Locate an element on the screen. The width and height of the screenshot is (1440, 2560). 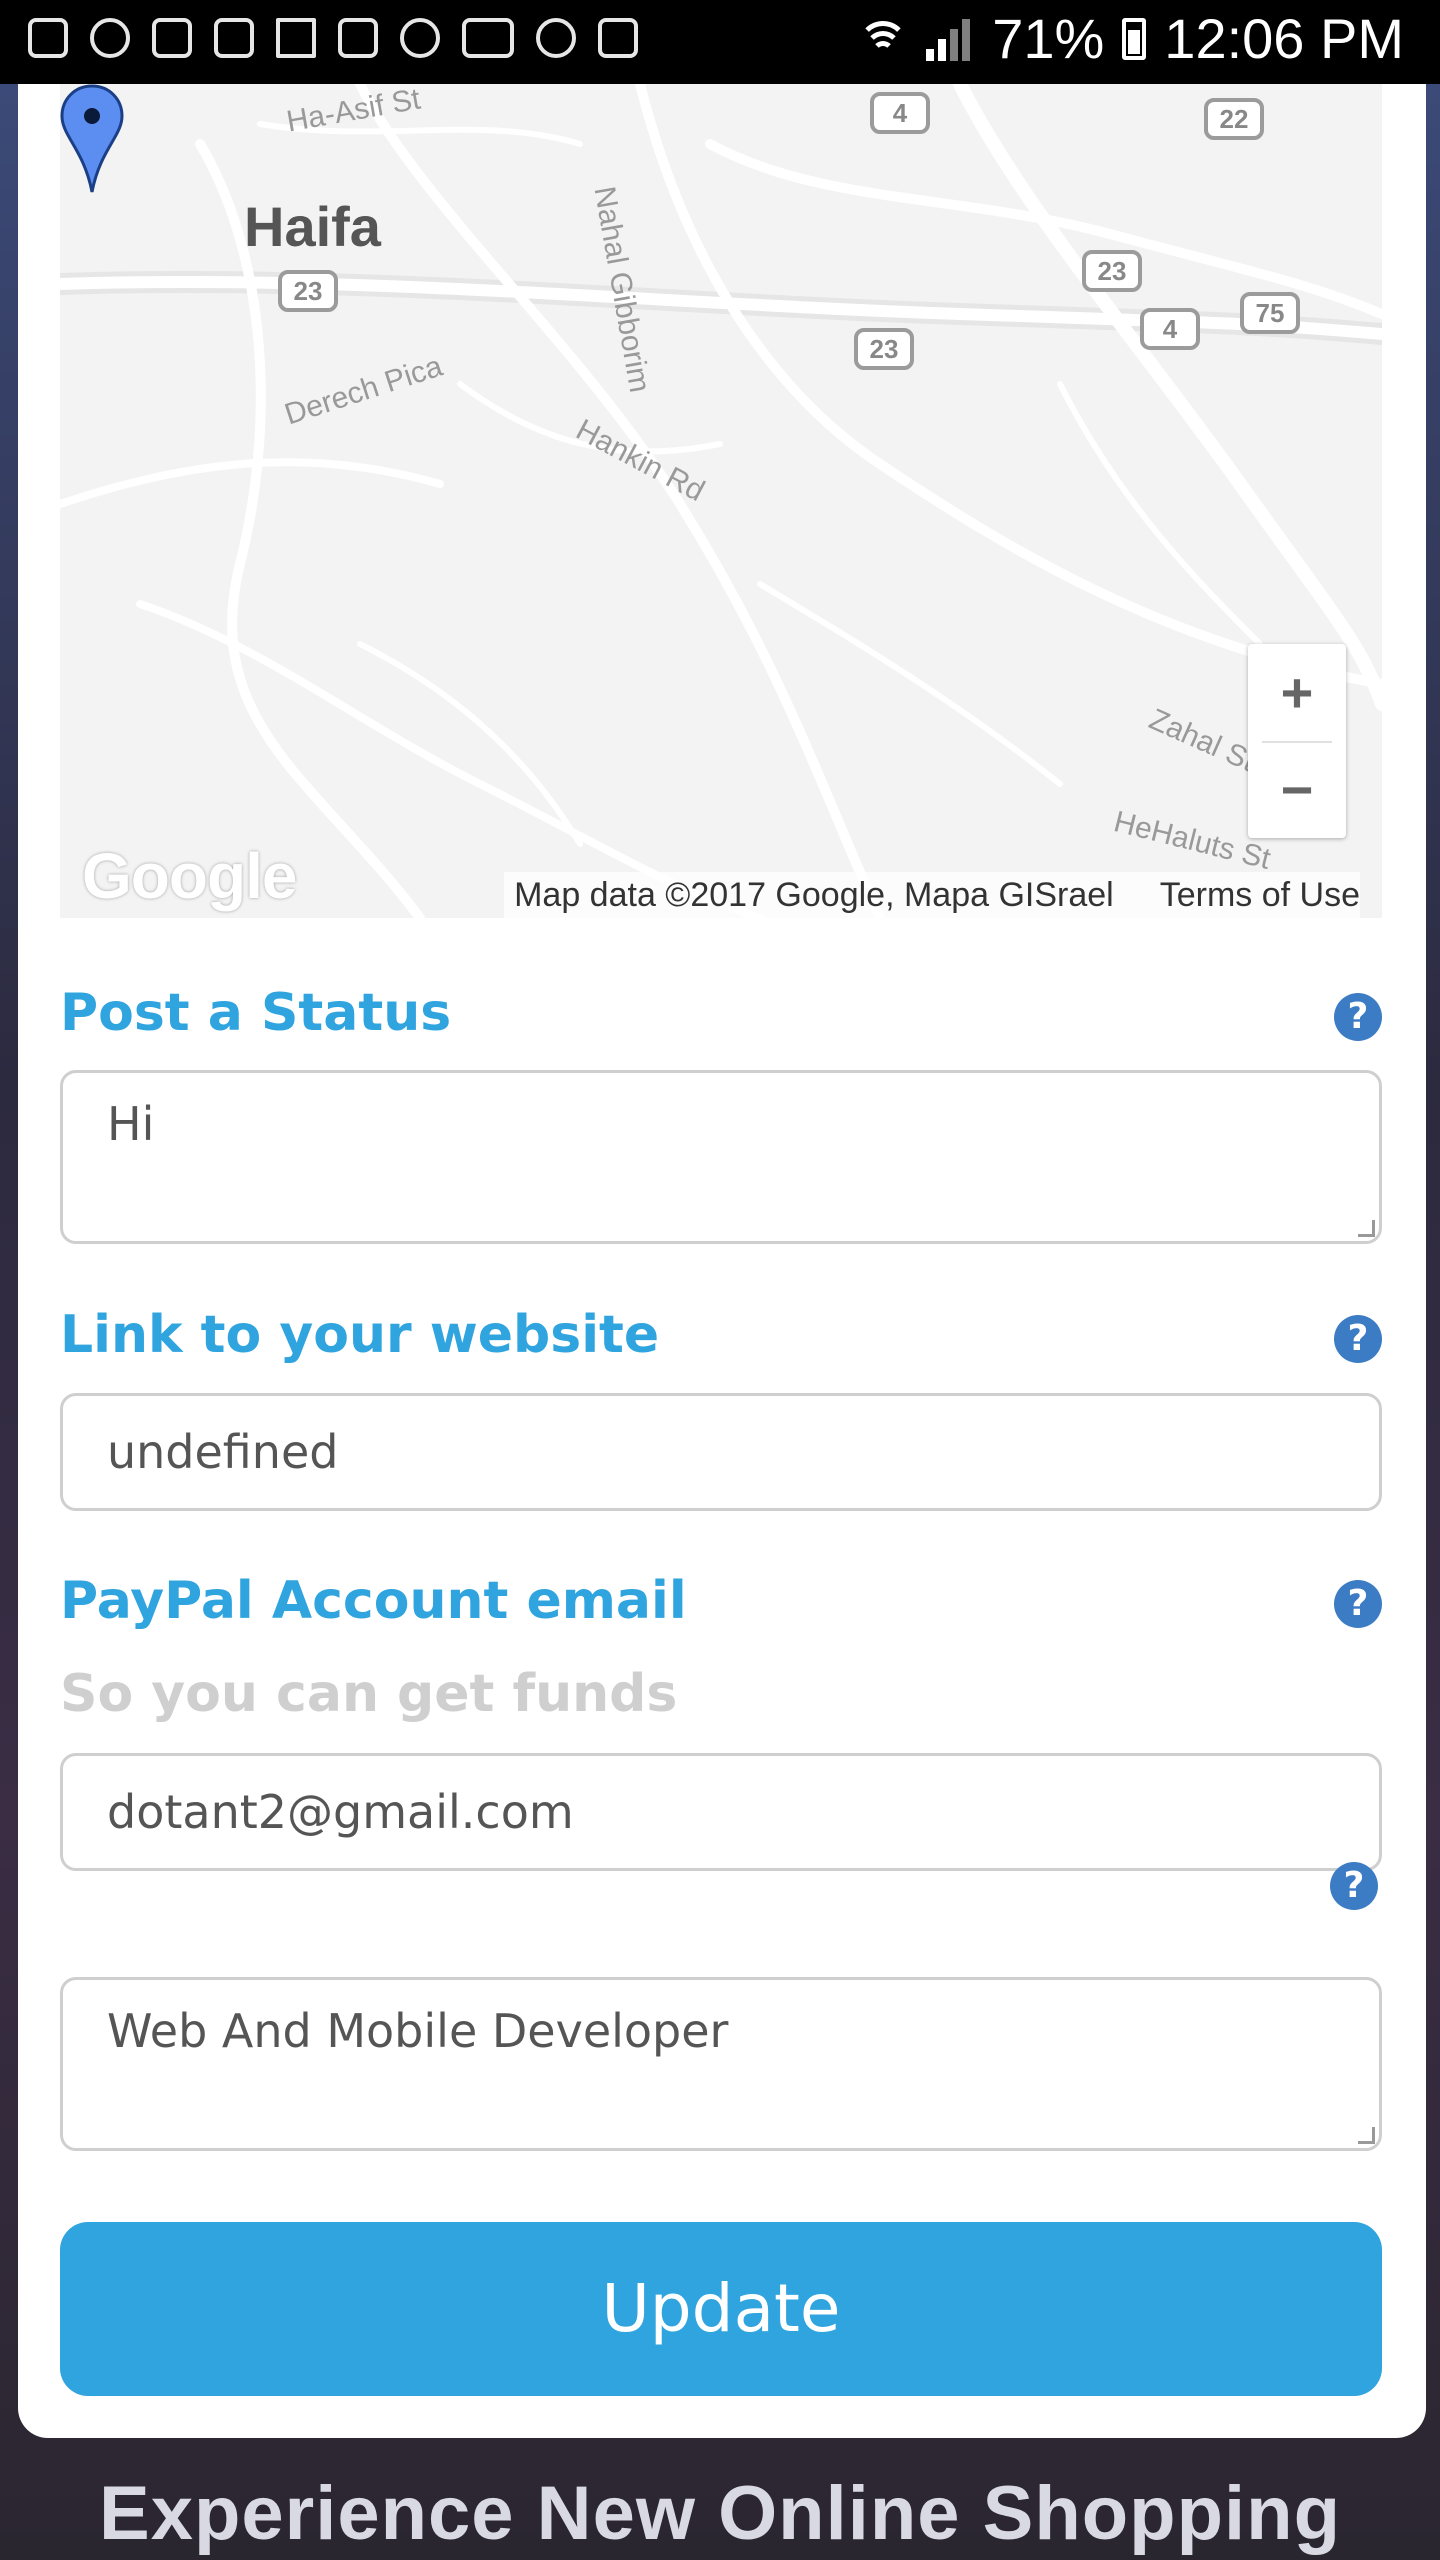
google-logo: Google is located at coordinates (189, 876).